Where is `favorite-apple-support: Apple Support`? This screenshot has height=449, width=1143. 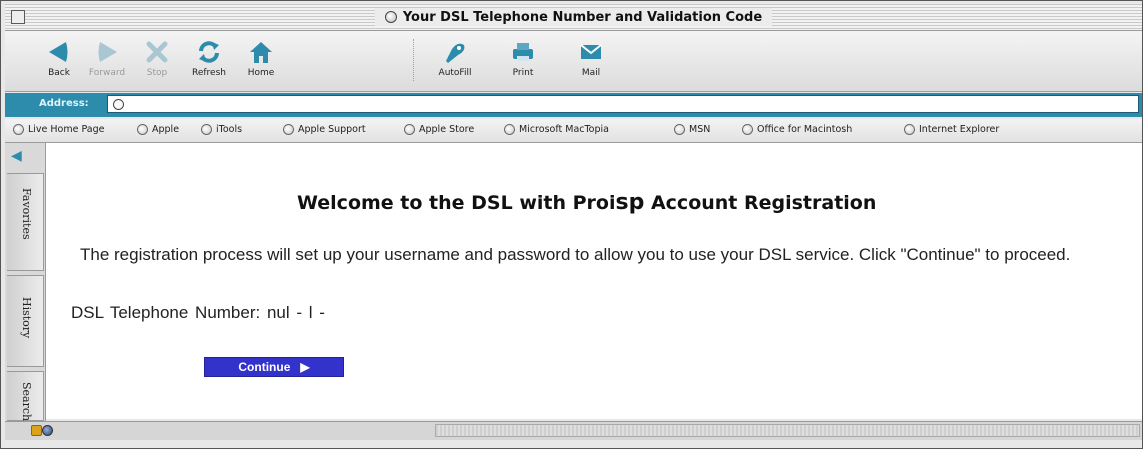
favorite-apple-support: Apple Support is located at coordinates (324, 129).